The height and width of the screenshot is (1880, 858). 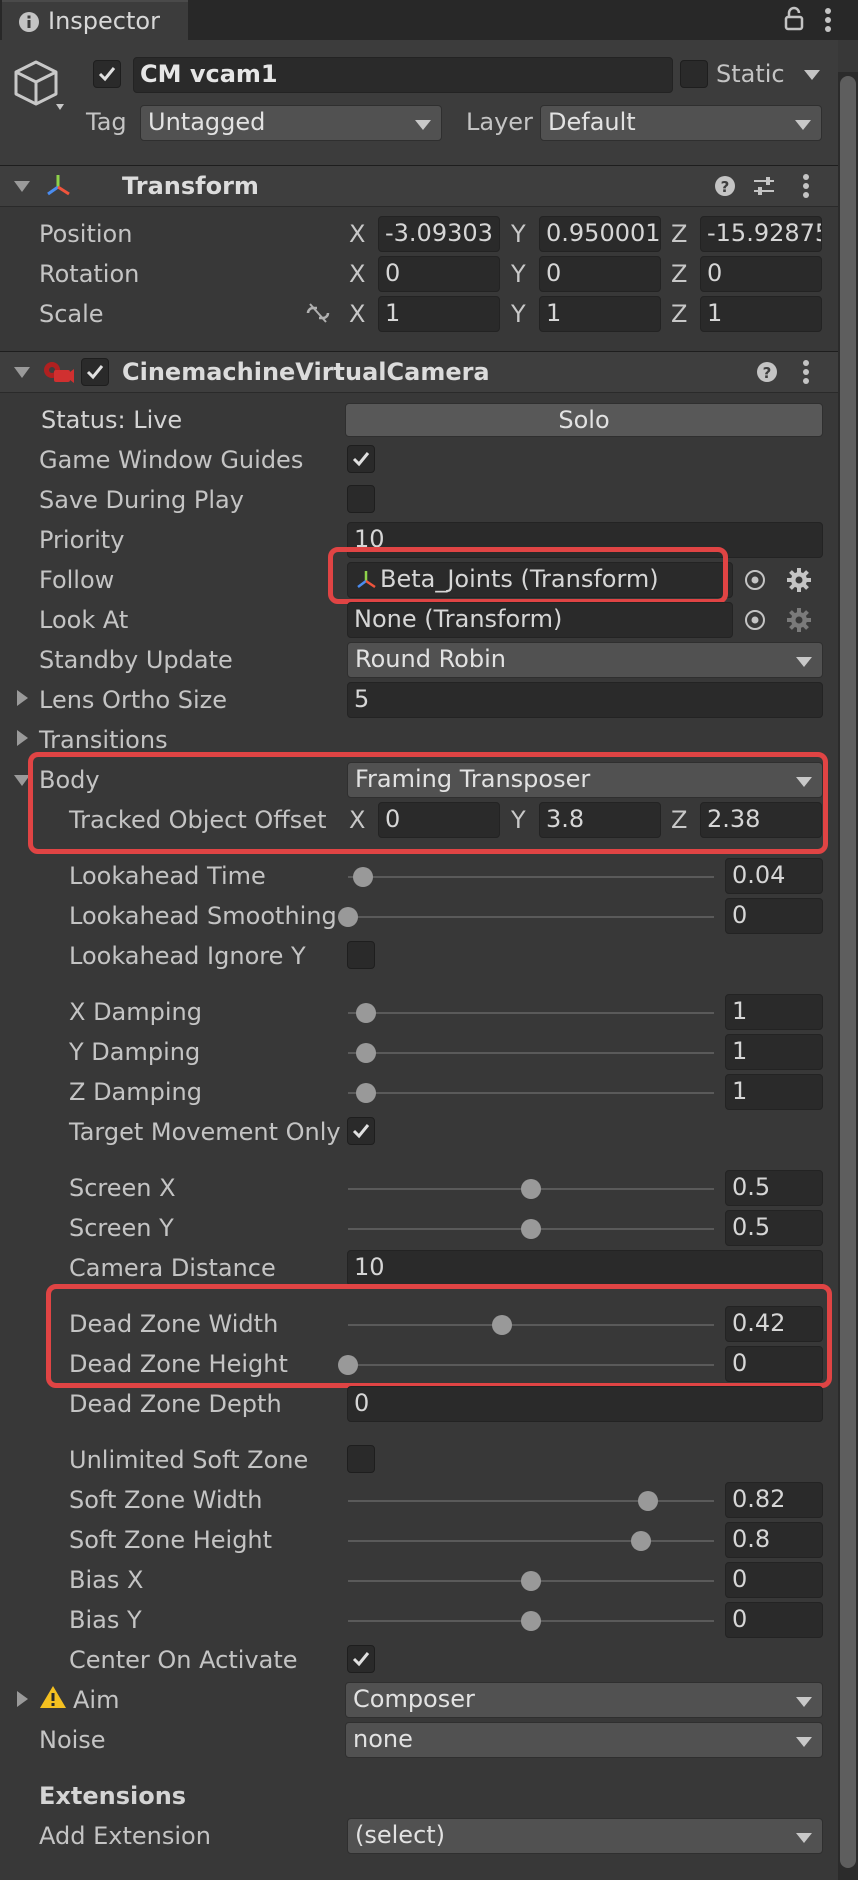 I want to click on rotation-z-field: 0, so click(x=761, y=274).